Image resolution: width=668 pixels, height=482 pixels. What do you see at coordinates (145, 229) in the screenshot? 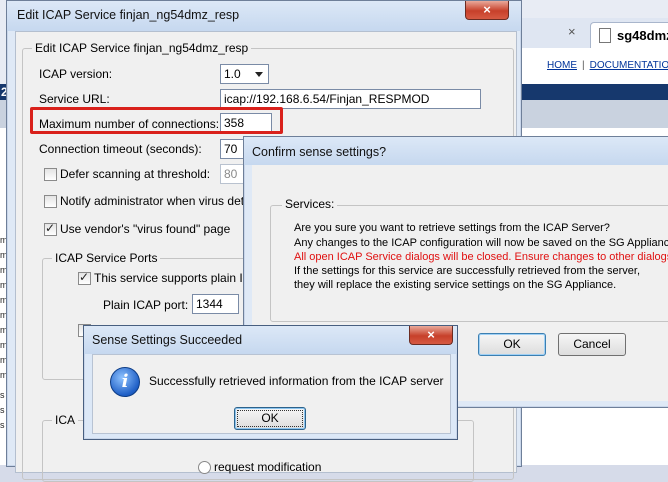
I see `vendor-virus-page-label: Use vendor's "virus found" page` at bounding box center [145, 229].